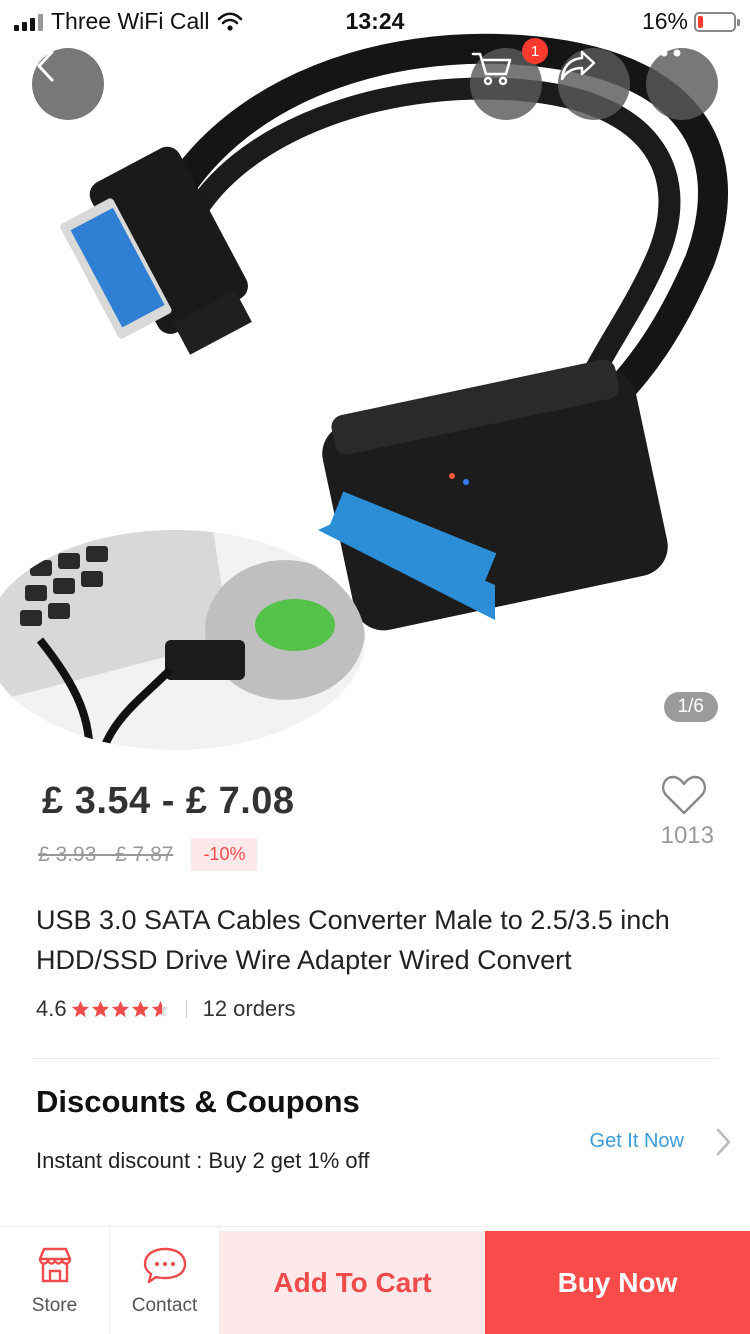 The image size is (750, 1334). I want to click on share-icon, so click(578, 65).